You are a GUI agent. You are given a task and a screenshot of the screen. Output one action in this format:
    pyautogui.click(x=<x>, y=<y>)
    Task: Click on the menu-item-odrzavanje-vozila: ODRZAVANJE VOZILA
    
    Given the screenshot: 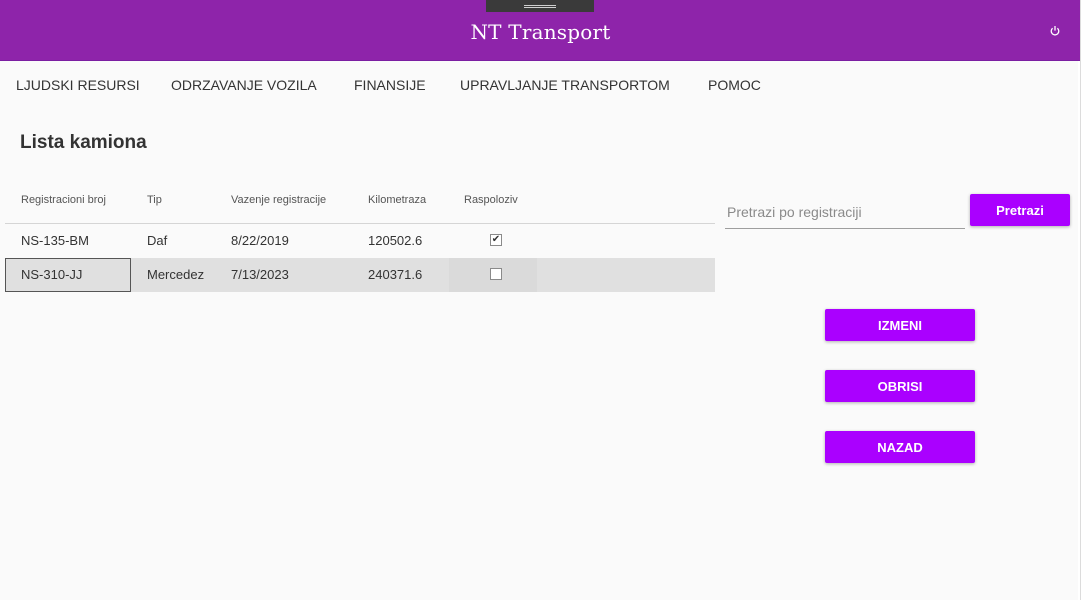 What is the action you would take?
    pyautogui.click(x=244, y=85)
    